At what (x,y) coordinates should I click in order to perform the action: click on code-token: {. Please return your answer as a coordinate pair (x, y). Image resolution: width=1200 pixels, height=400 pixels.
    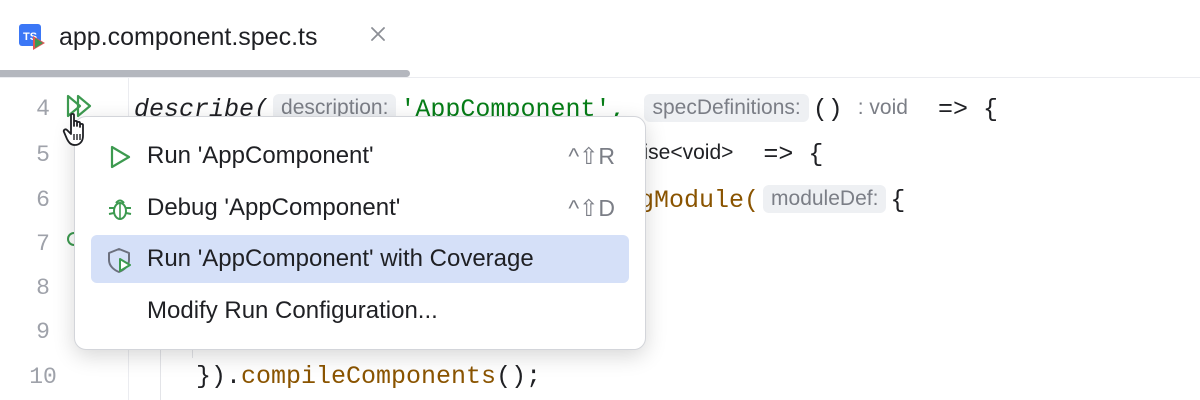
    Looking at the image, I should click on (898, 200).